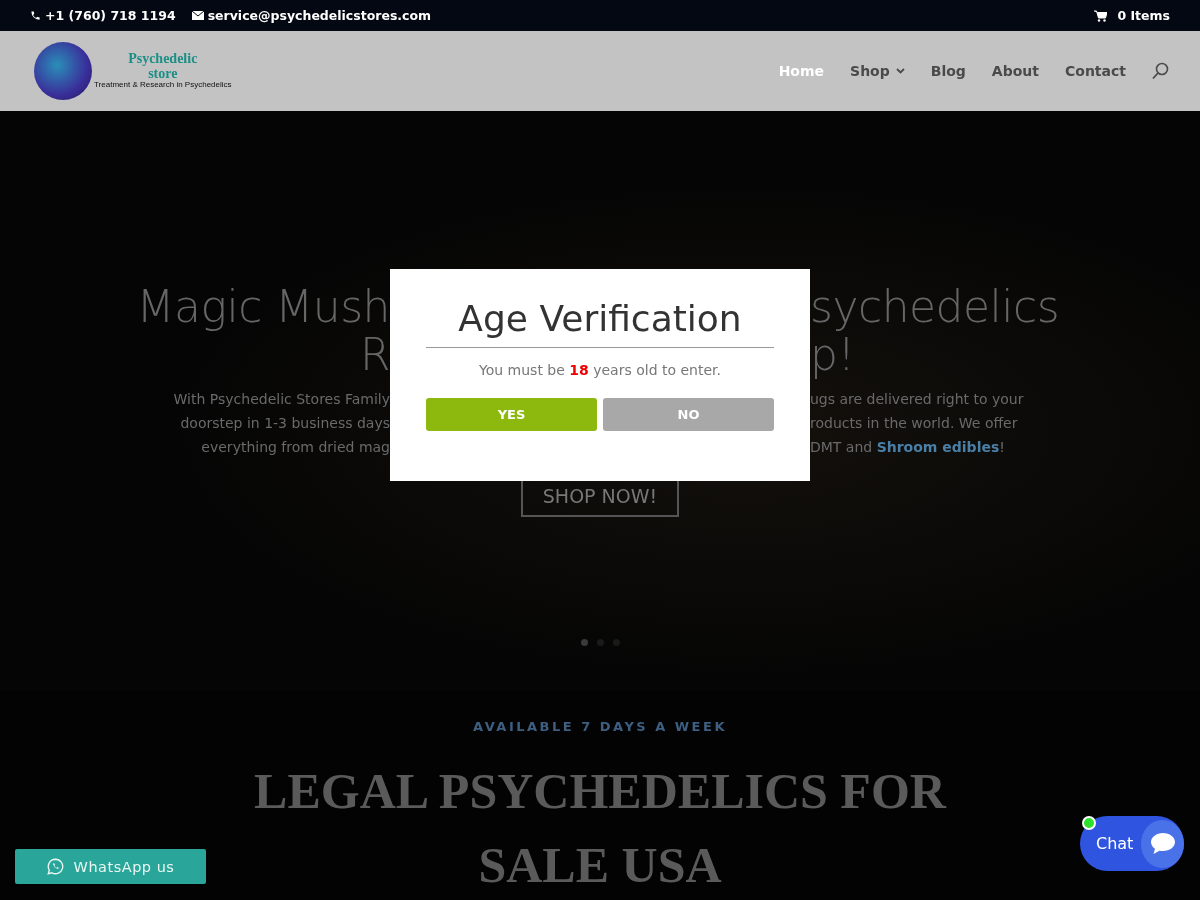 Image resolution: width=1200 pixels, height=900 pixels. What do you see at coordinates (163, 74) in the screenshot?
I see `logo-text: store` at bounding box center [163, 74].